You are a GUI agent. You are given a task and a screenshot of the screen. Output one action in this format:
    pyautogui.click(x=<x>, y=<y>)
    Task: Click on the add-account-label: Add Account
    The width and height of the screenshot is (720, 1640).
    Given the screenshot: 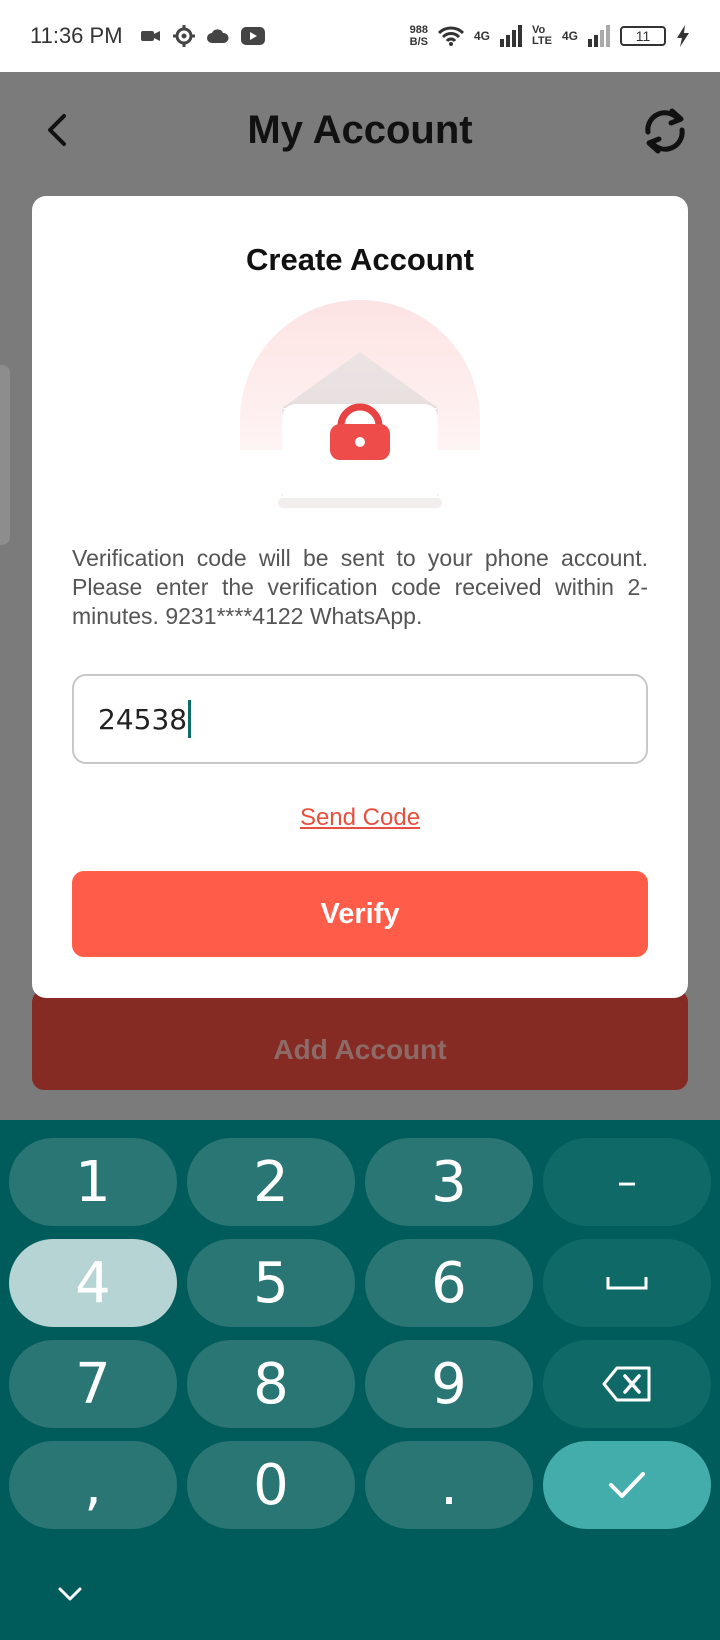 What is the action you would take?
    pyautogui.click(x=360, y=1049)
    